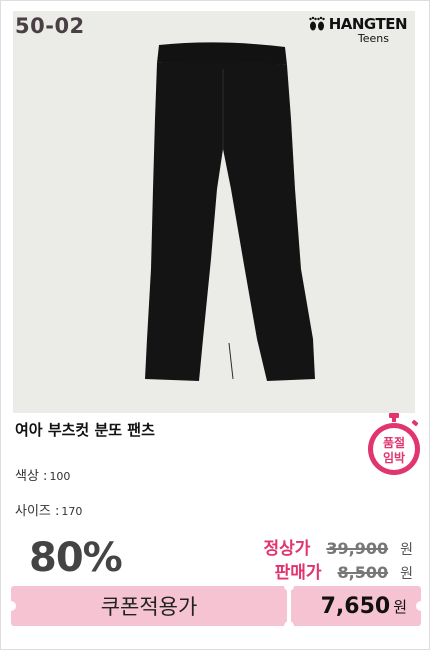 This screenshot has width=430, height=650. I want to click on spec-color: 색상 :100, so click(42, 474).